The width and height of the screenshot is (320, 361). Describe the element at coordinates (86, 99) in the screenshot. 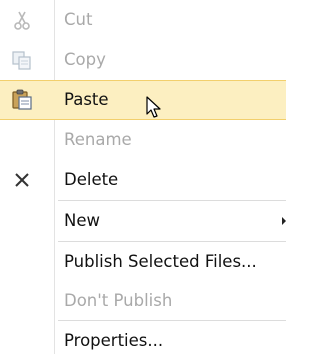

I see `menu-item-label: Paste` at that location.